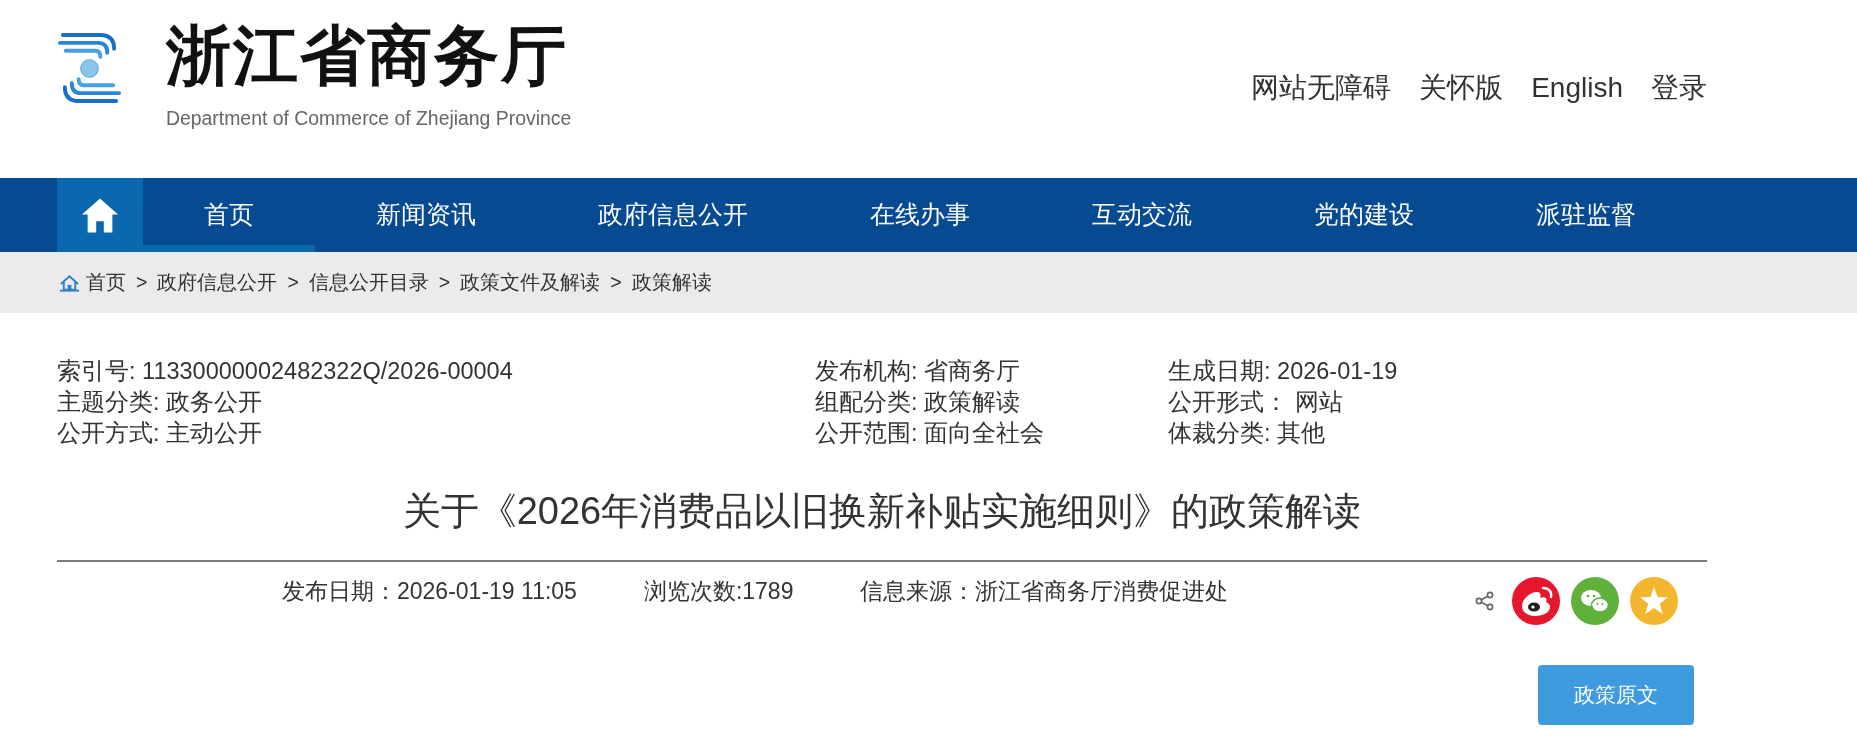 The height and width of the screenshot is (754, 1857). I want to click on meta-field: 公开形式： 网站, so click(1283, 402).